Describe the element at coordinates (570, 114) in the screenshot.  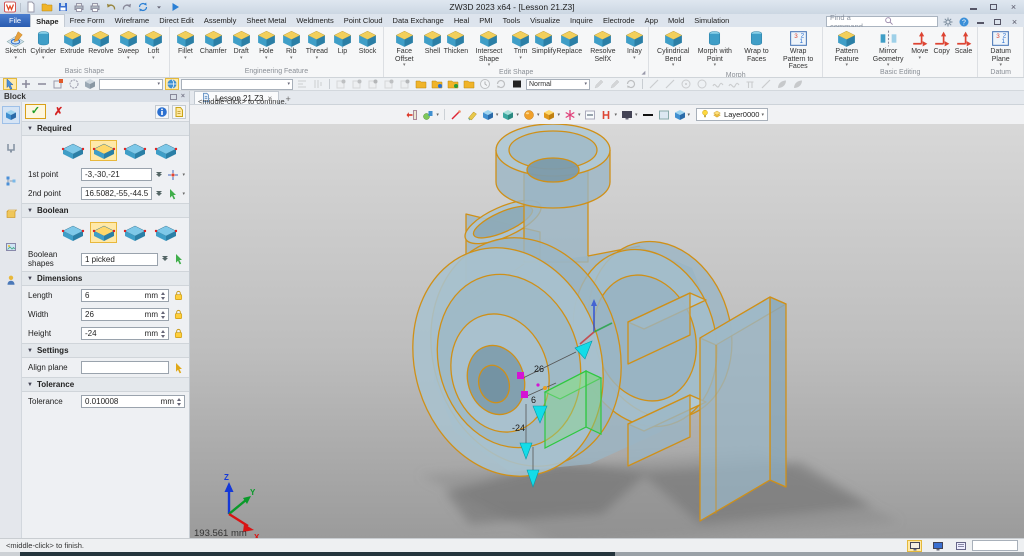
I see `appearance-icon` at that location.